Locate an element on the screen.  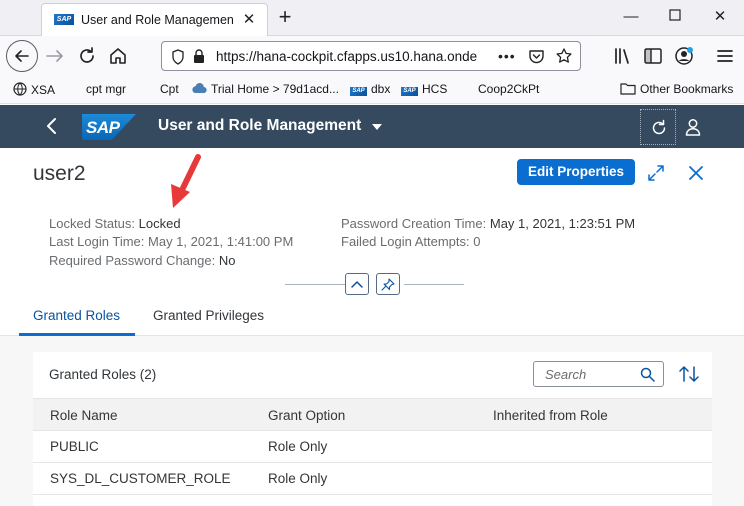
column-header-role-name: Role Name is located at coordinates (84, 415).